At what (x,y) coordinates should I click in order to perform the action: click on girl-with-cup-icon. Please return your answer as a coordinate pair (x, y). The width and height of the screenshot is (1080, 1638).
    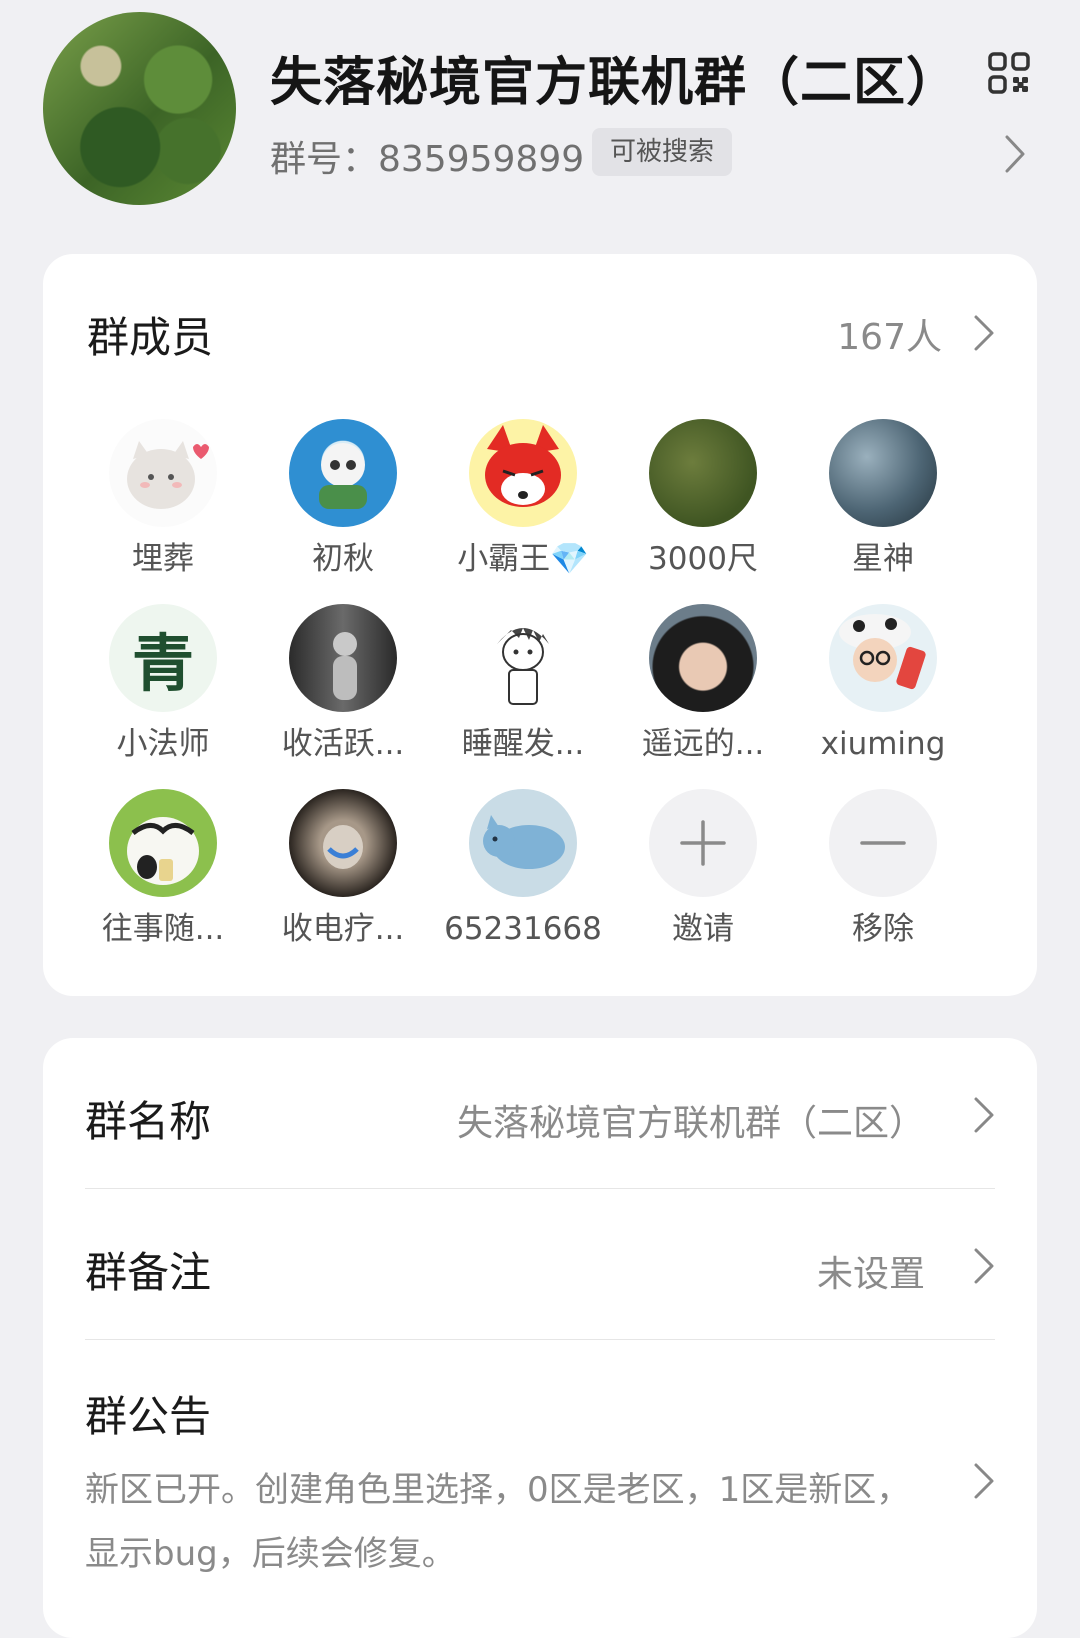
    Looking at the image, I should click on (882, 652).